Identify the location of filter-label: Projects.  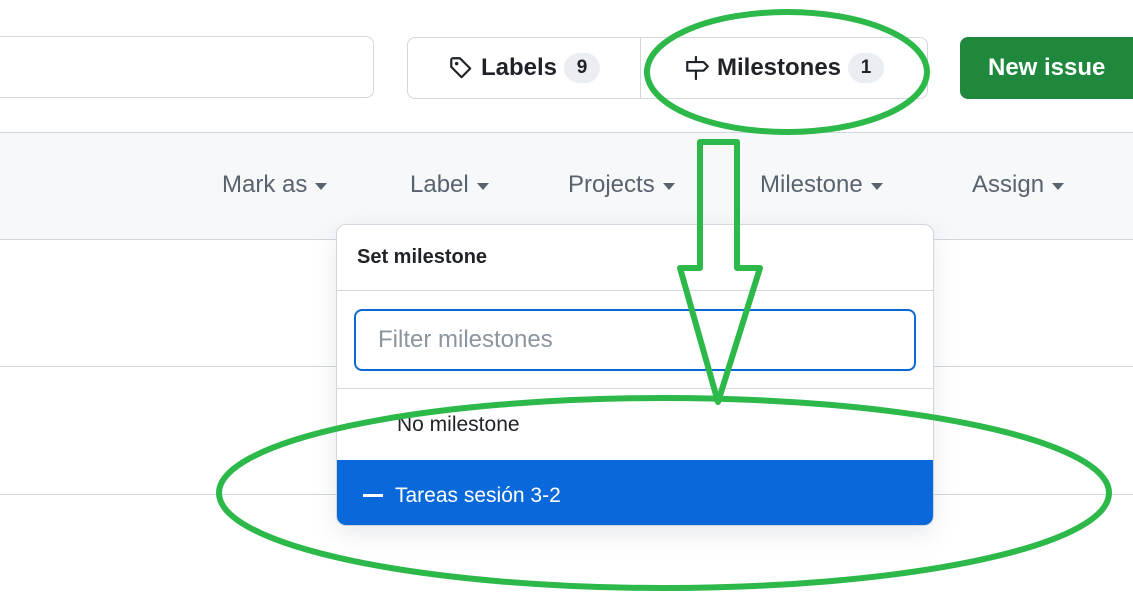
(611, 184).